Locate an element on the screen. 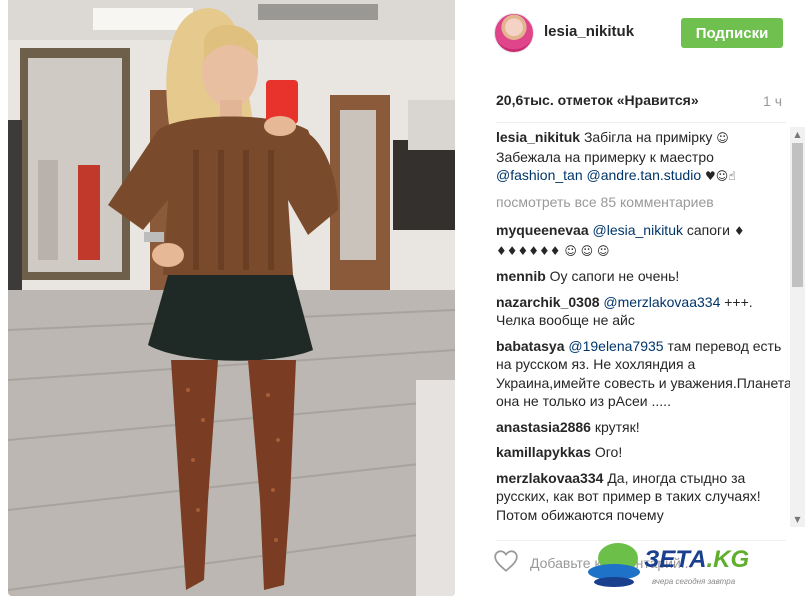  comment-item: kamillapykkas Ого! is located at coordinates (644, 452).